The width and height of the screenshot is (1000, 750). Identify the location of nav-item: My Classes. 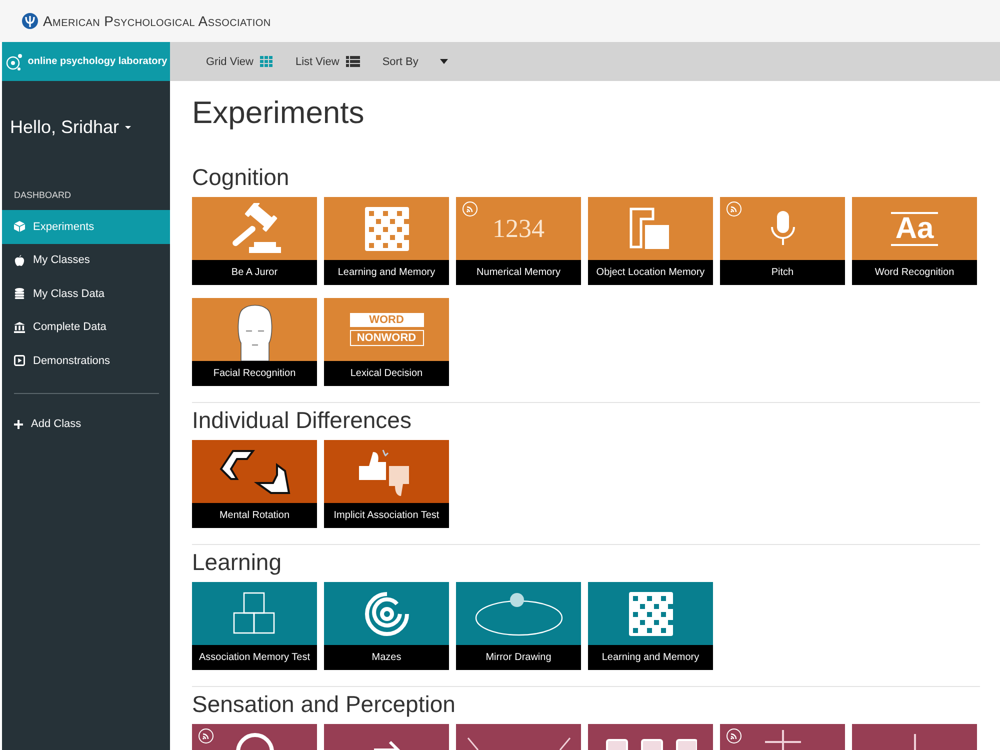
(86, 260).